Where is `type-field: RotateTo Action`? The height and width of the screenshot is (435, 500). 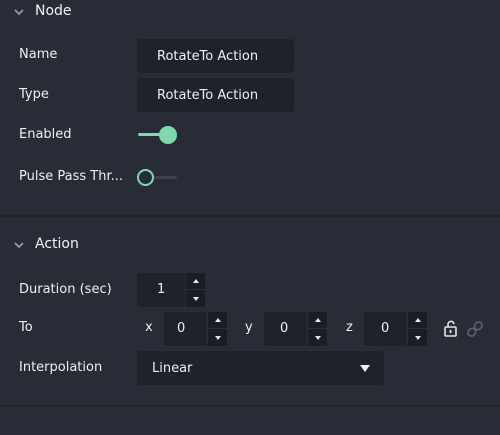 type-field: RotateTo Action is located at coordinates (215, 95).